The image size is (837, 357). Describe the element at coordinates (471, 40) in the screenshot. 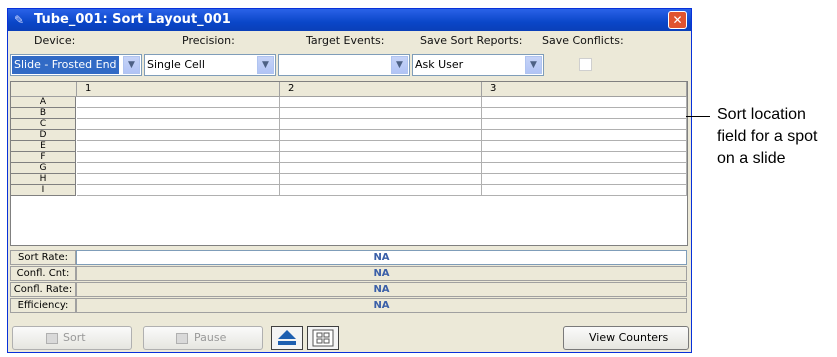

I see `save-sort-reports-label: Save Sort Reports:` at that location.